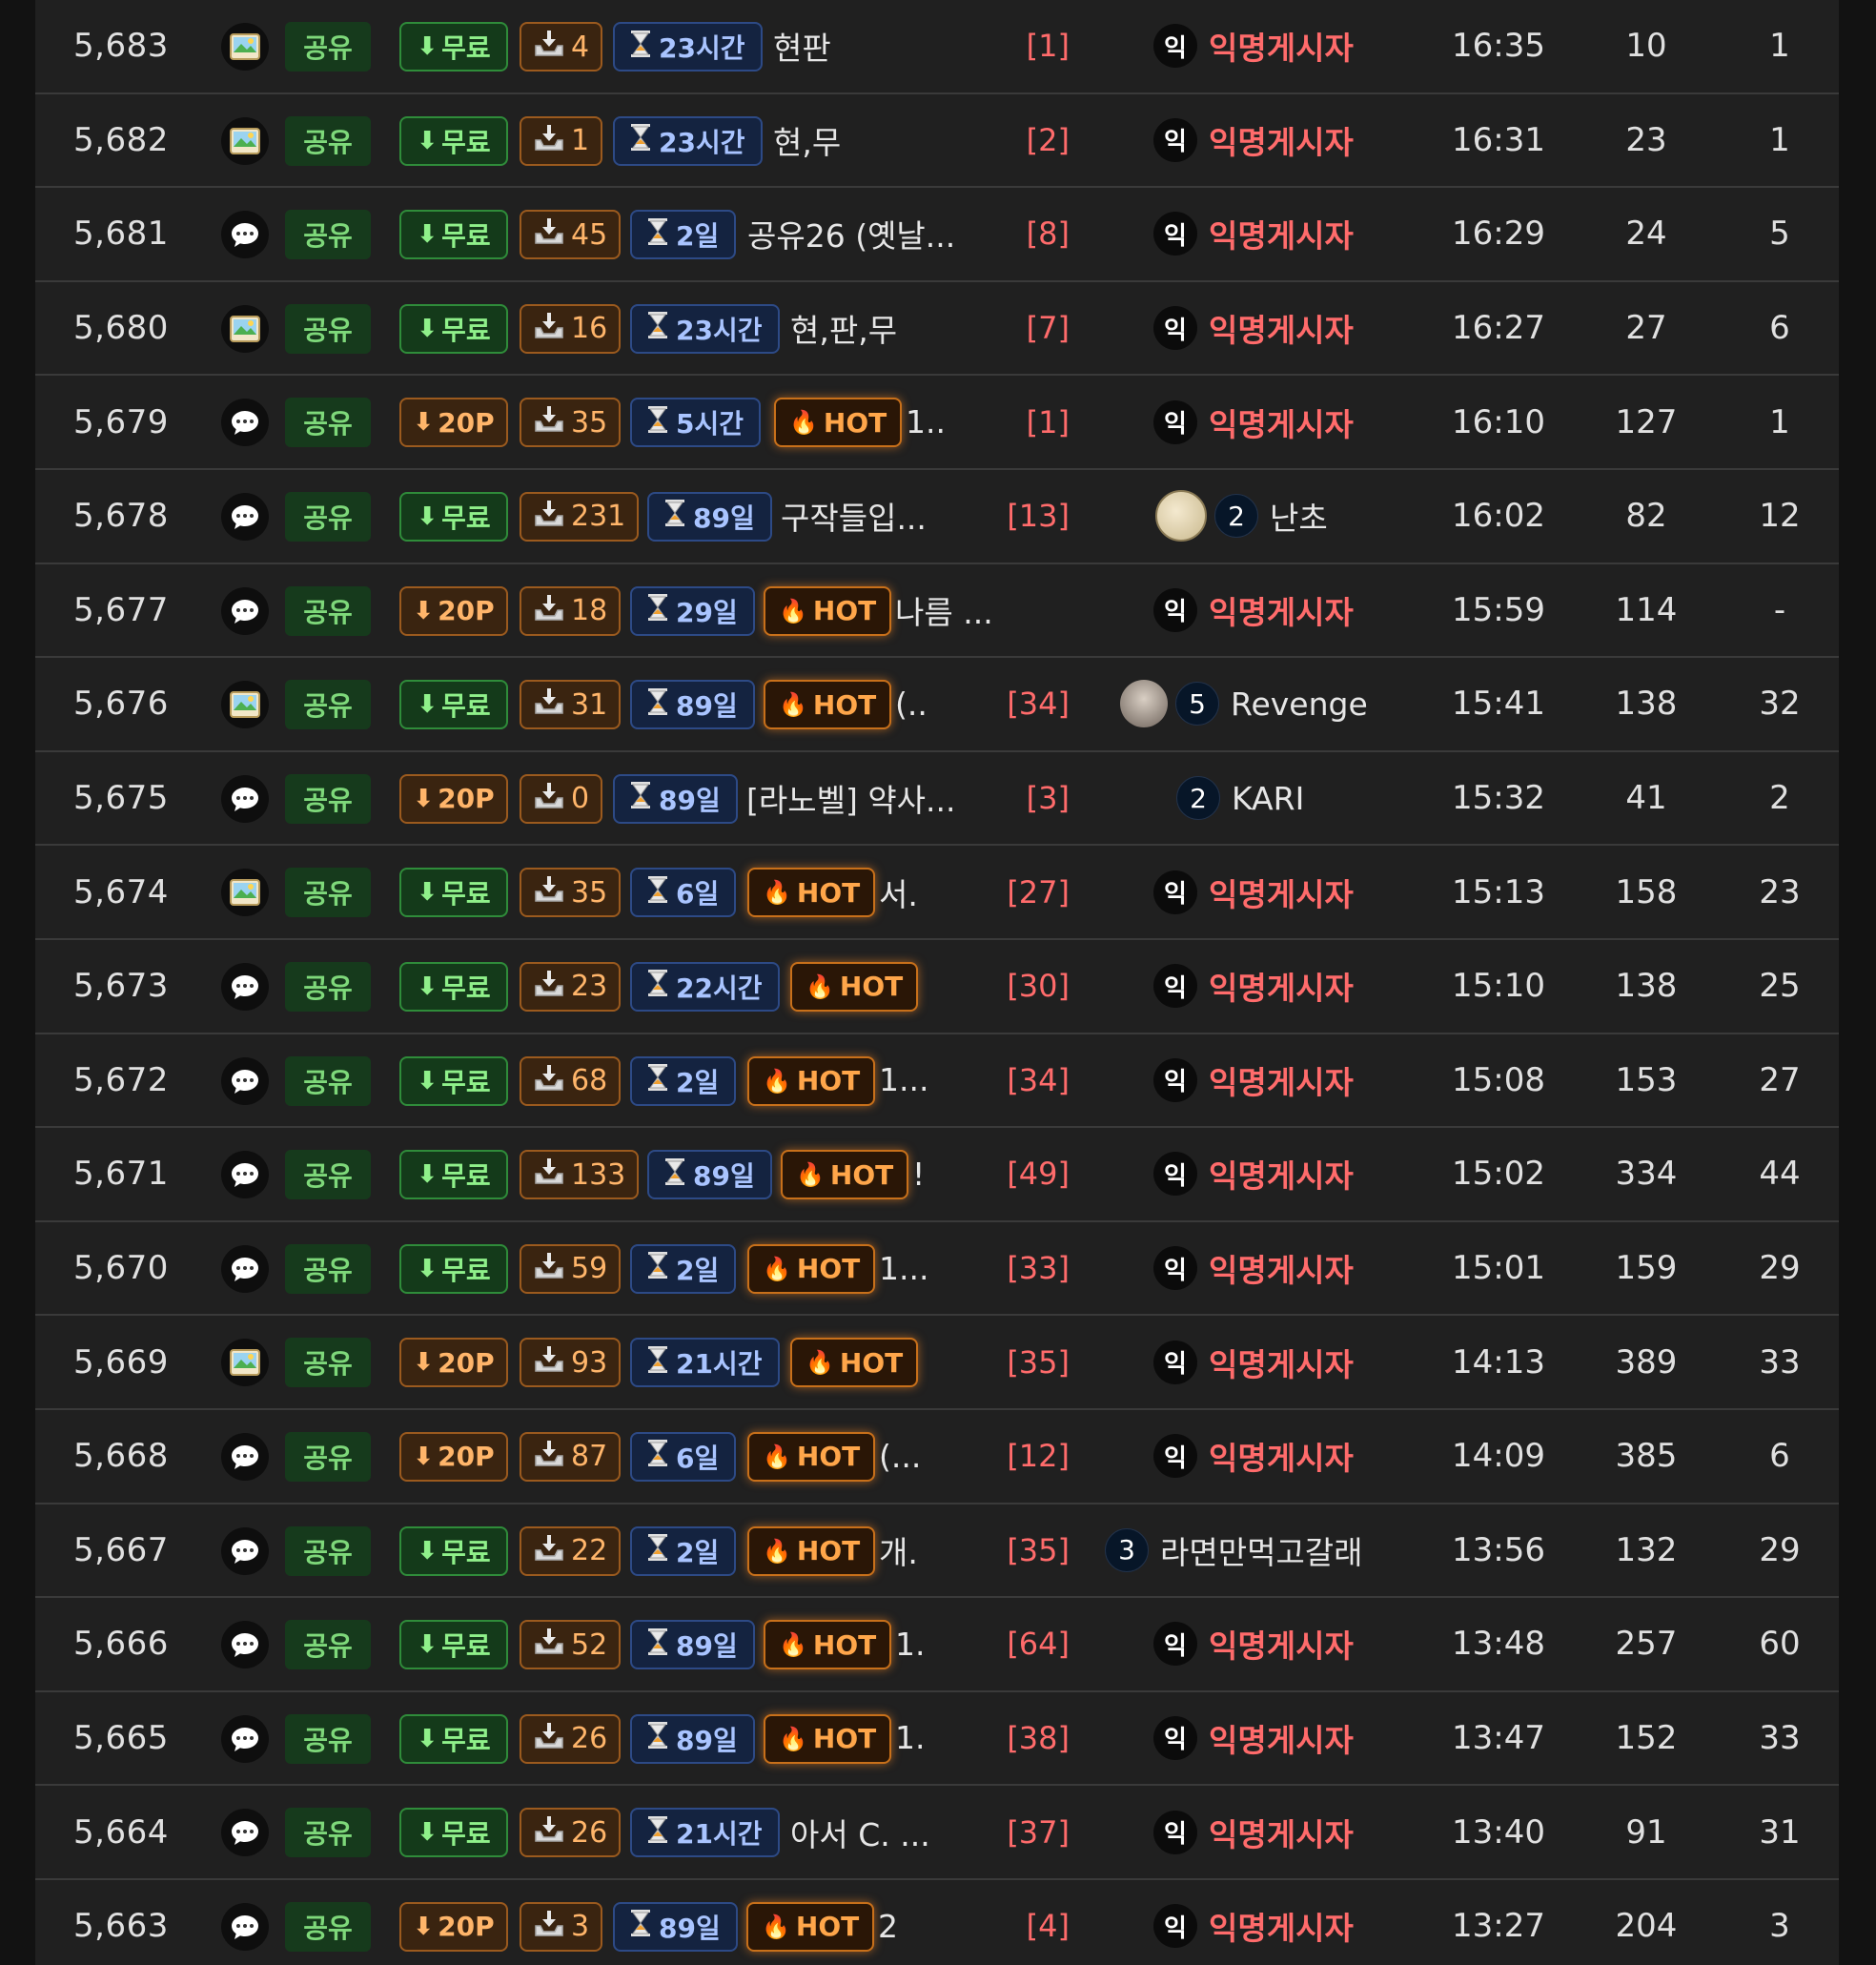 This screenshot has width=1876, height=1965. I want to click on author: 2 난초, so click(1241, 517).